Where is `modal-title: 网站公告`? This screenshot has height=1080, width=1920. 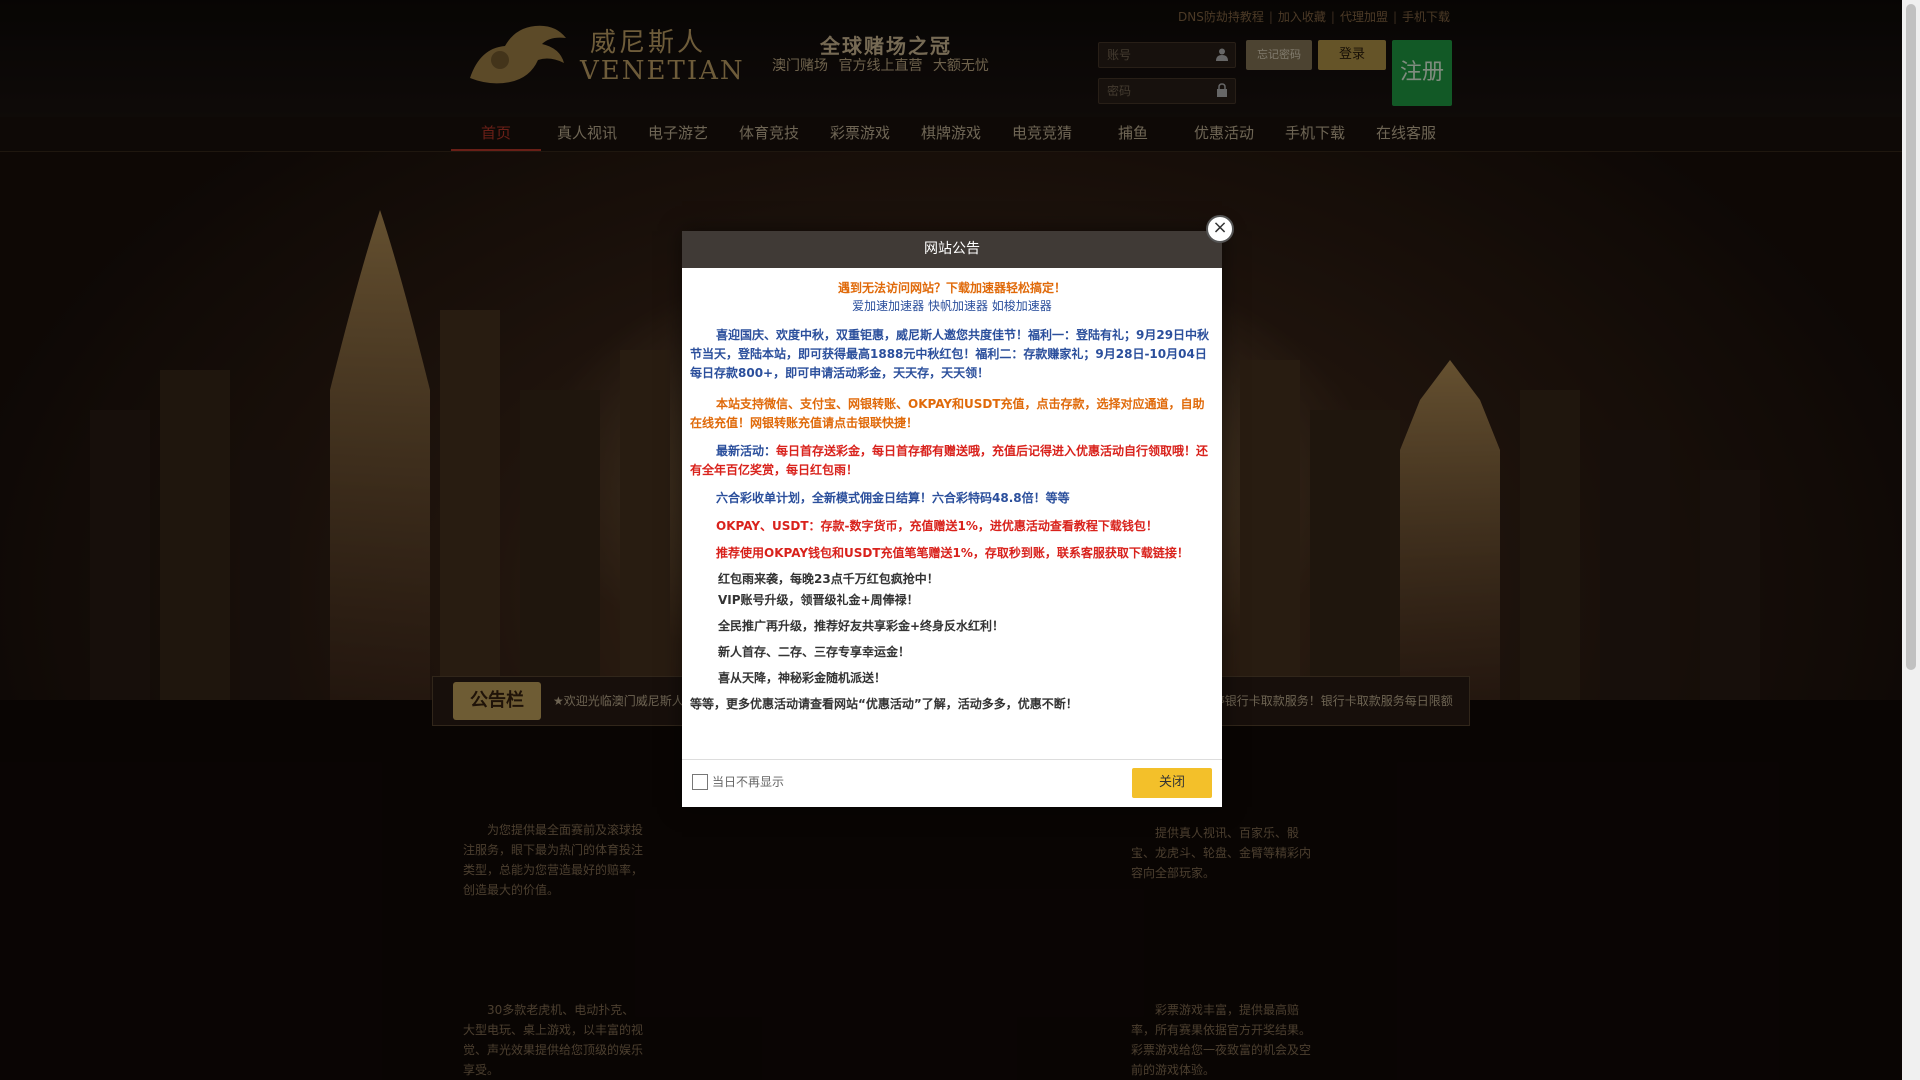 modal-title: 网站公告 is located at coordinates (952, 249).